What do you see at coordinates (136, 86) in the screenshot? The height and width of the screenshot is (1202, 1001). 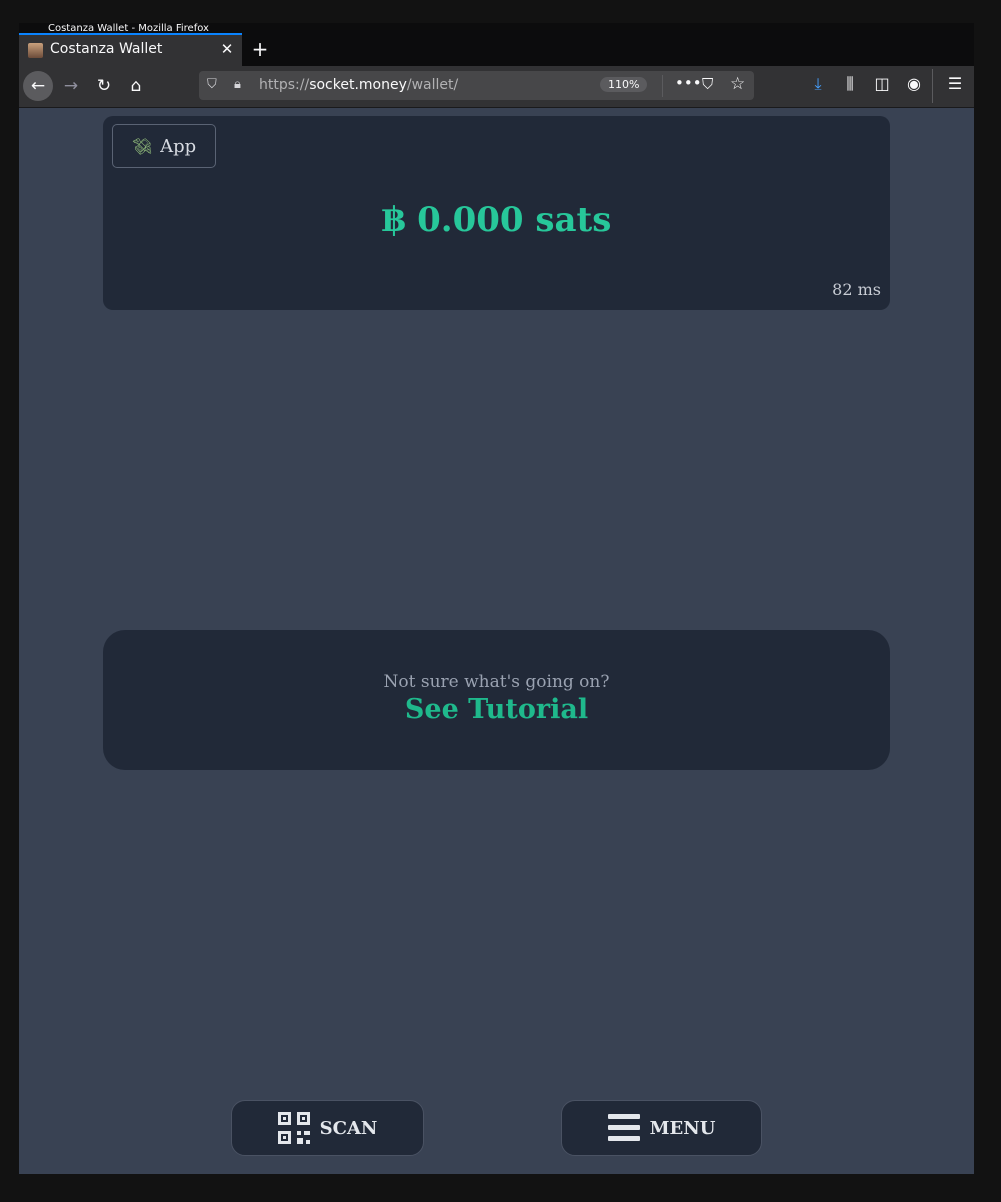 I see `home-button: ⌂` at bounding box center [136, 86].